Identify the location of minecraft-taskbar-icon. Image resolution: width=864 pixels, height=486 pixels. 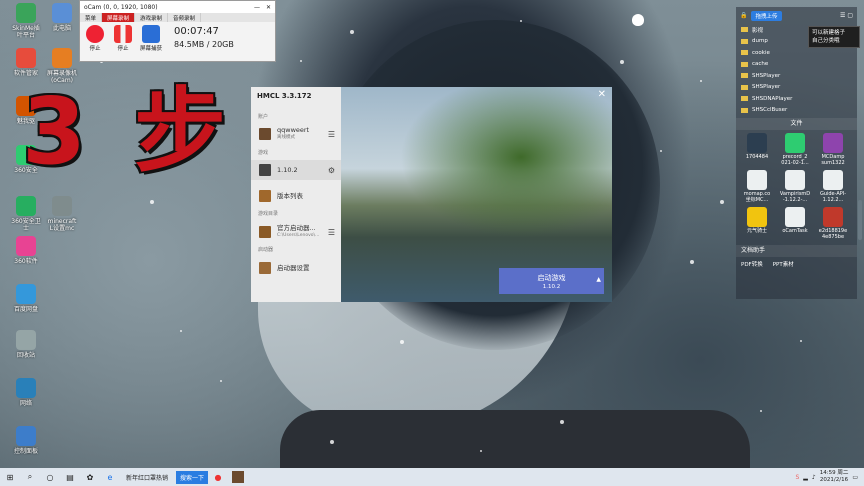
(238, 477).